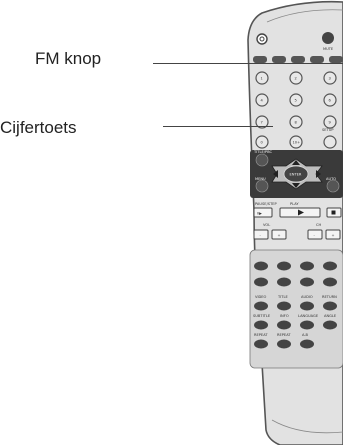 The width and height of the screenshot is (343, 445). What do you see at coordinates (261, 297) in the screenshot?
I see `grid-label: VIDEO` at bounding box center [261, 297].